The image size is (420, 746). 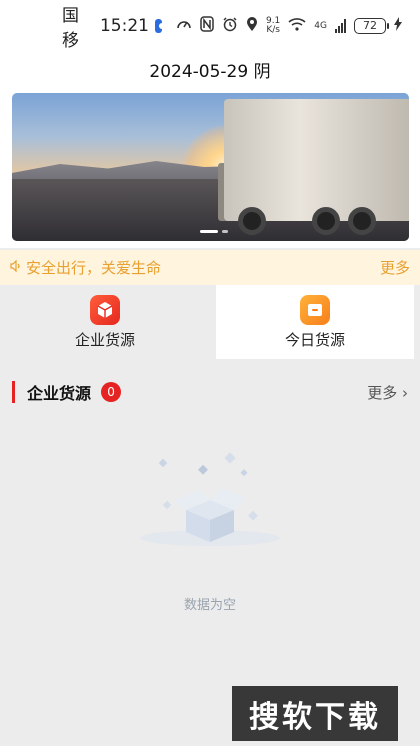 What do you see at coordinates (13, 392) in the screenshot?
I see `section-accent-bar` at bounding box center [13, 392].